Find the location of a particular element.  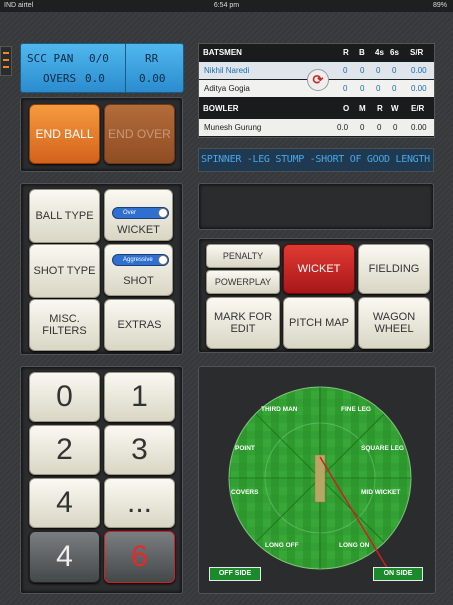

bowler-row: Munesh Gurung 0.0 0 0 0 0.00 is located at coordinates (316, 127).